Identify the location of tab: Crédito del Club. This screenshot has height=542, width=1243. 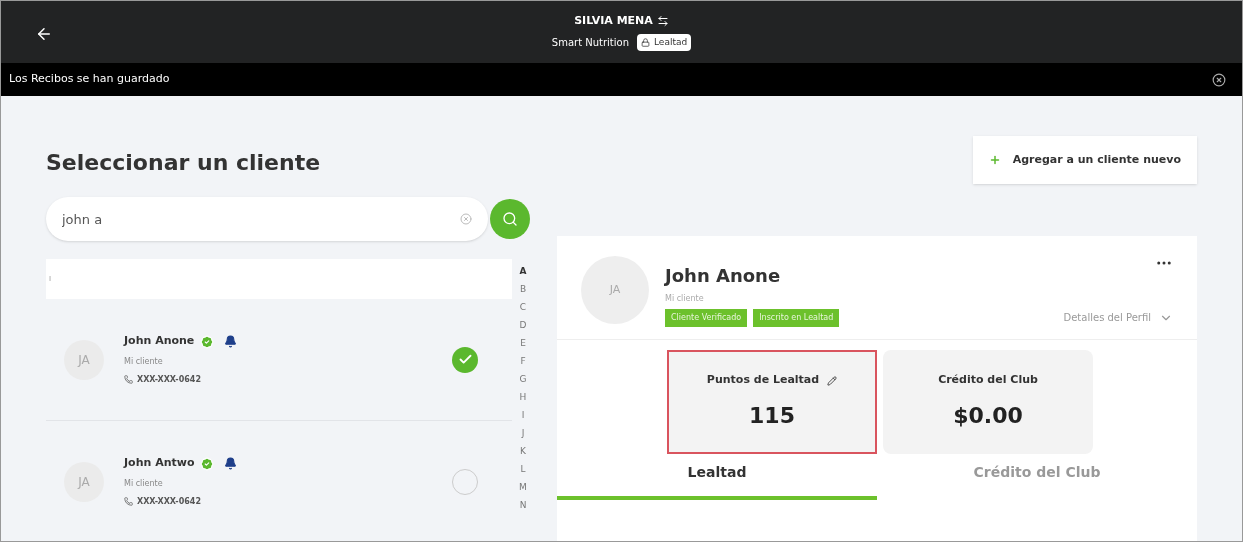
(1037, 478).